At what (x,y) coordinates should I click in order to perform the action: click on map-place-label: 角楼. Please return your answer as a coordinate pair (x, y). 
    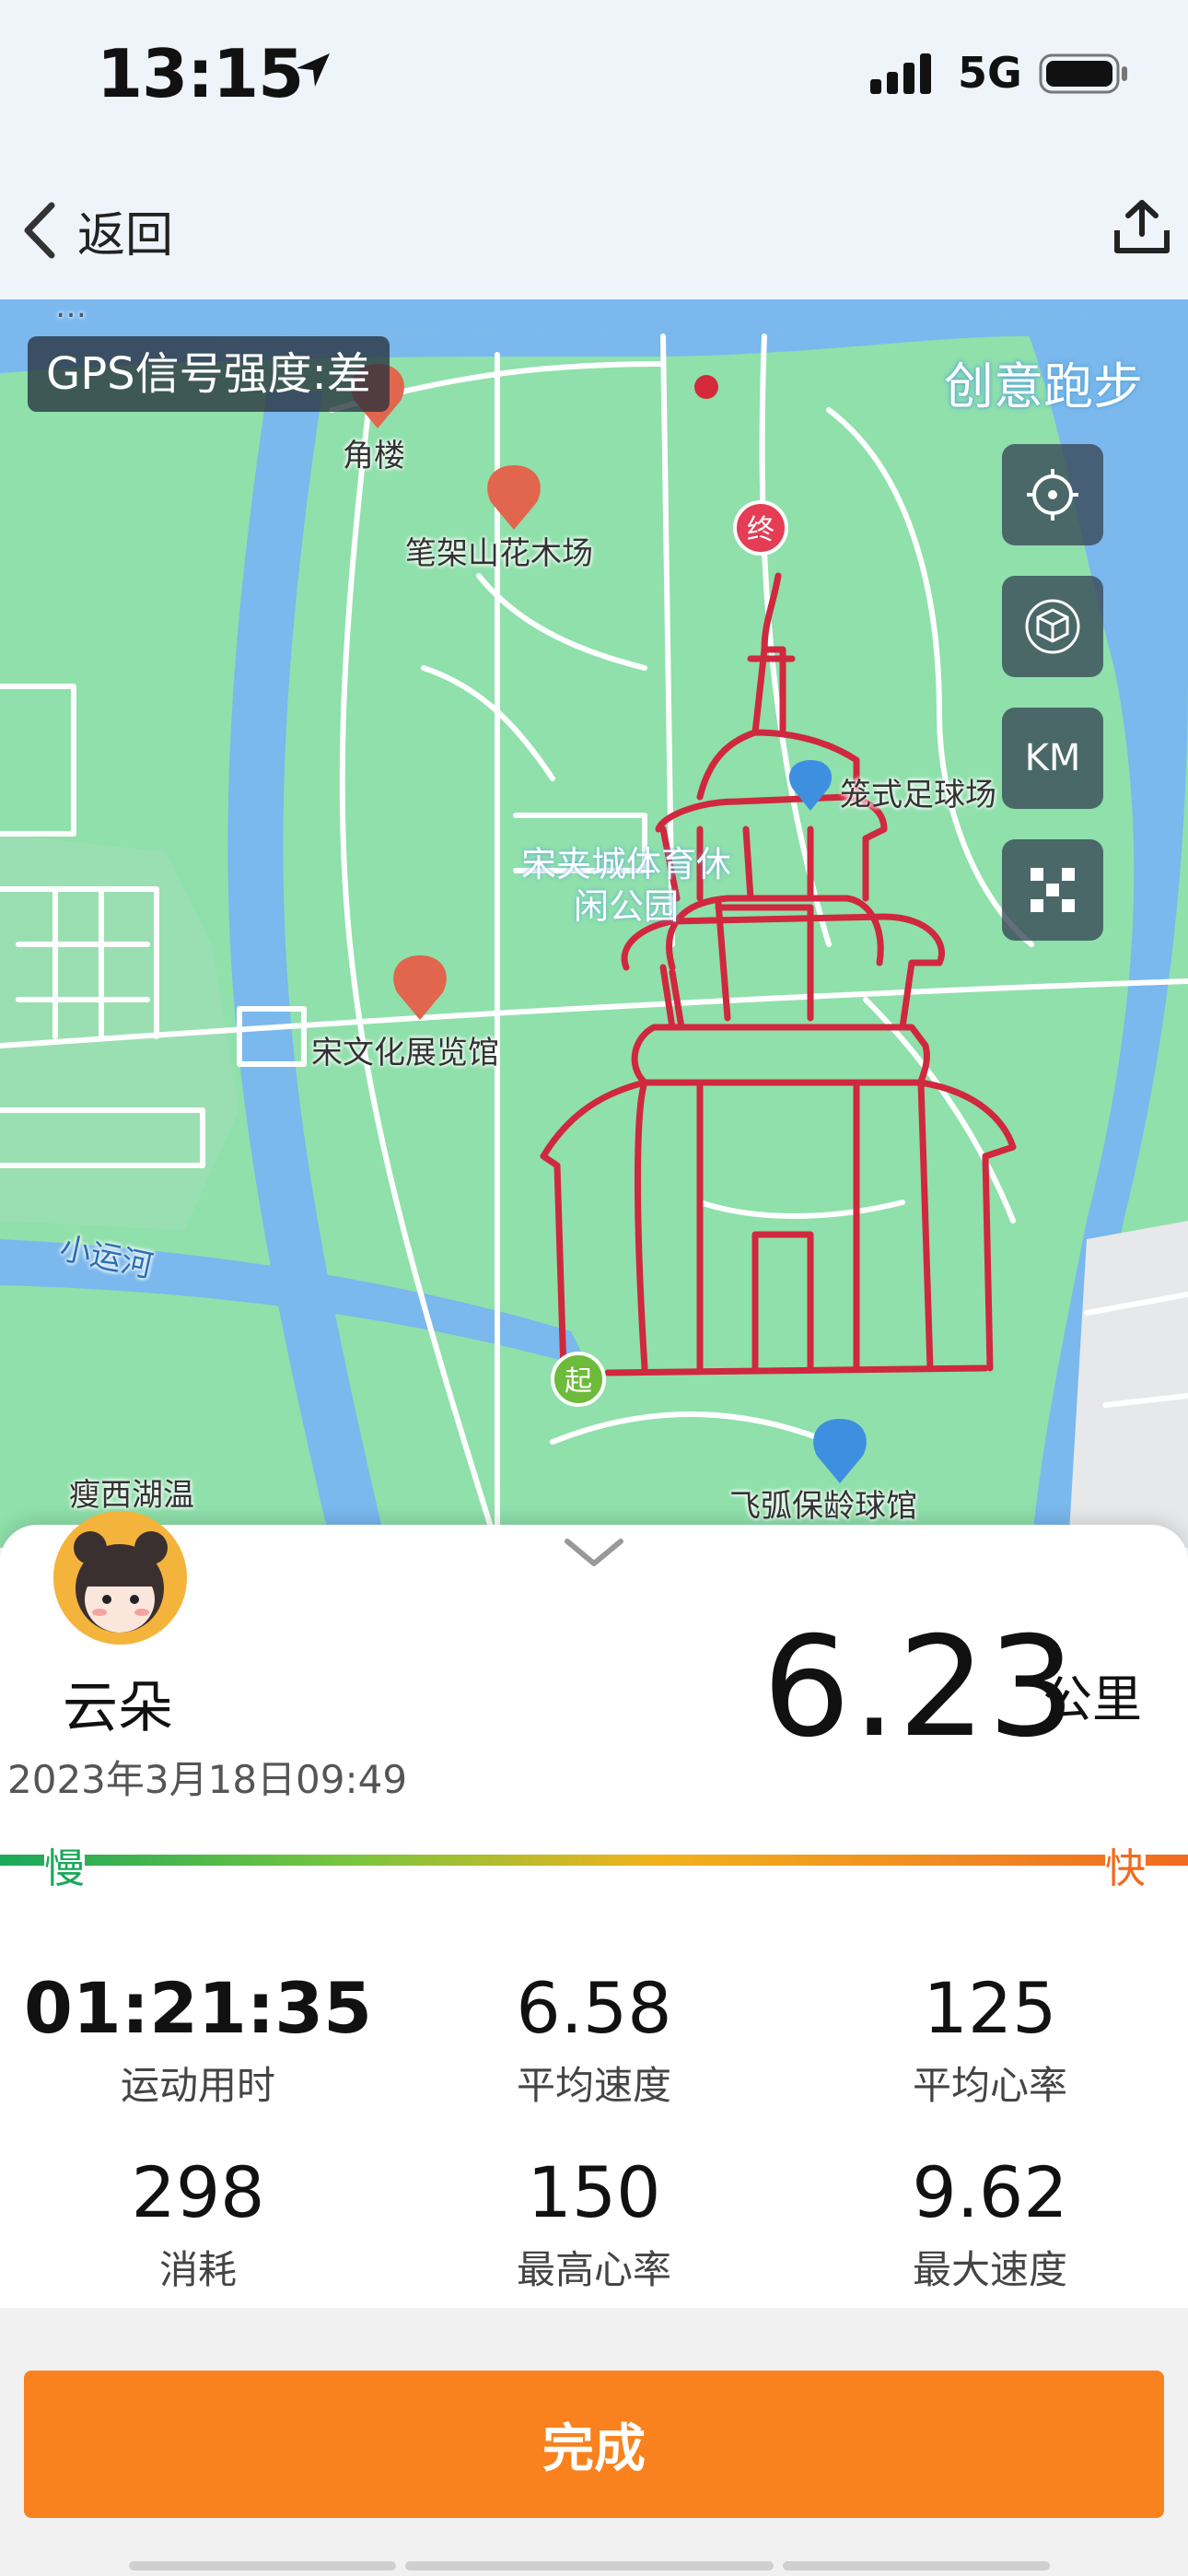
    Looking at the image, I should click on (374, 456).